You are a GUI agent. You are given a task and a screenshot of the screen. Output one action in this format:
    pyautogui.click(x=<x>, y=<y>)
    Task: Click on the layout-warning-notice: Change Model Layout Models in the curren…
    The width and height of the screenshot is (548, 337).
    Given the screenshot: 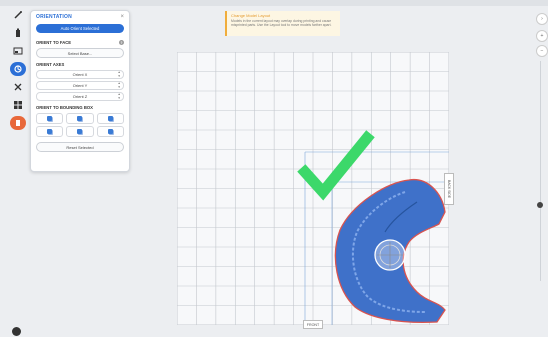 What is the action you would take?
    pyautogui.click(x=282, y=23)
    